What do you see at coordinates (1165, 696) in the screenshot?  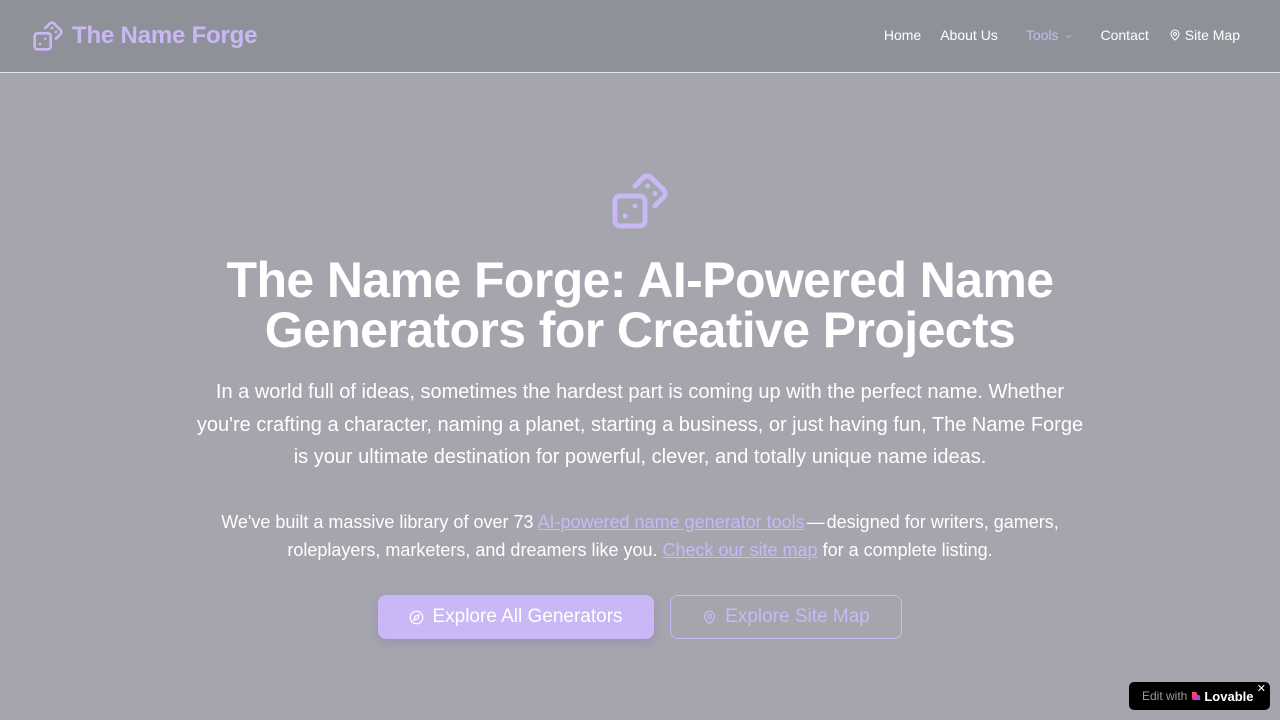 I see `badge-edit-text: Edit with` at bounding box center [1165, 696].